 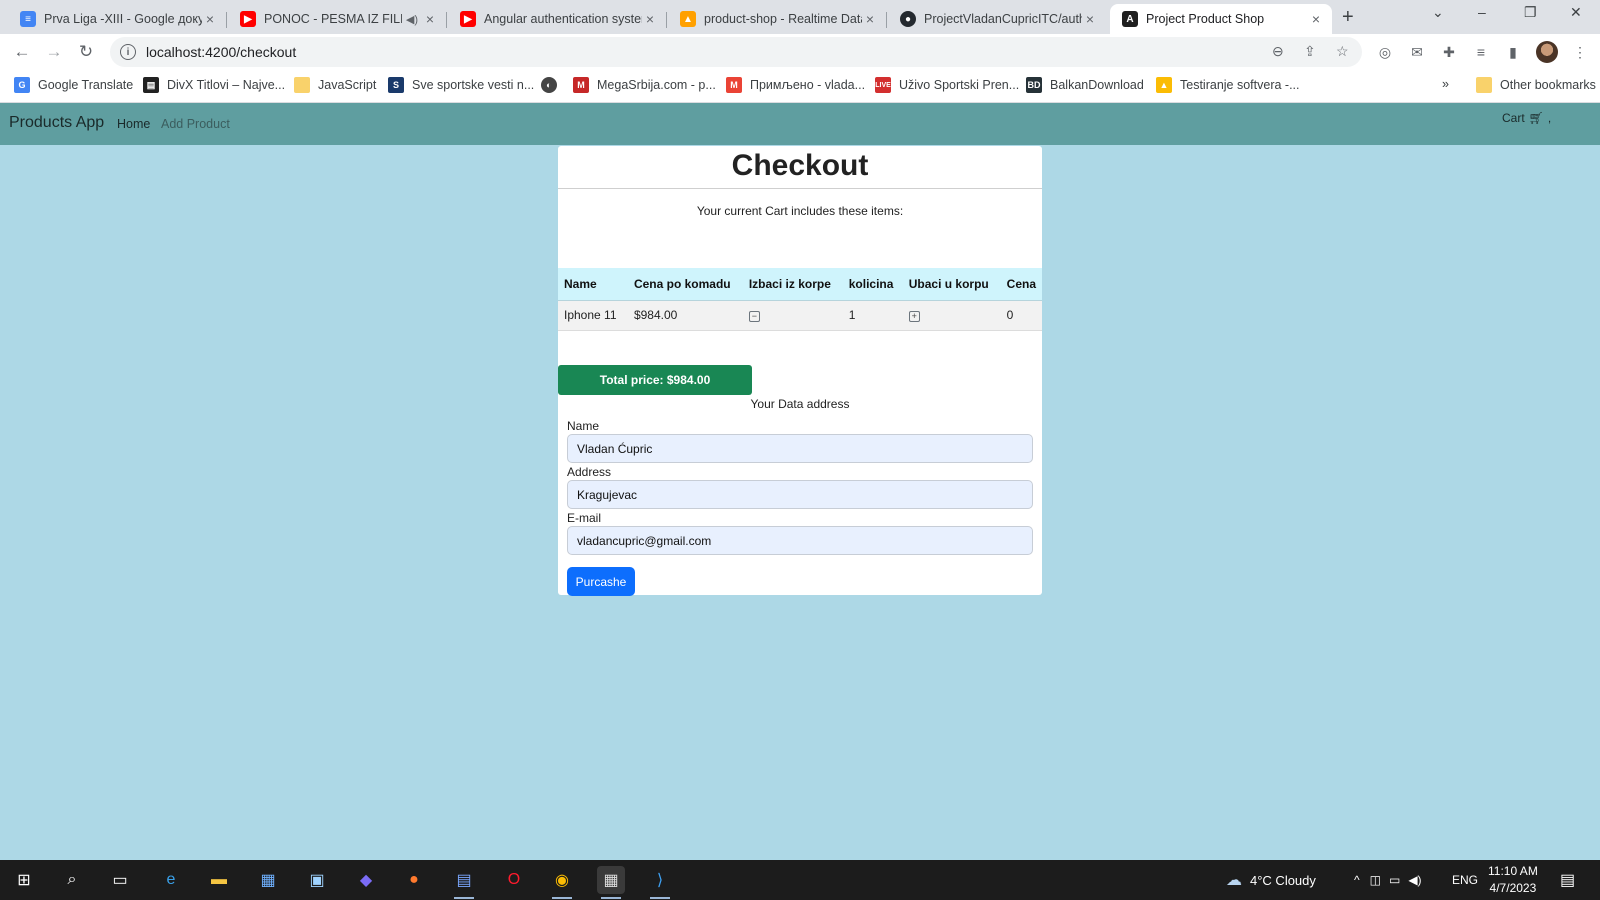 I want to click on bookmark-javascript: JavaScript, so click(x=335, y=85).